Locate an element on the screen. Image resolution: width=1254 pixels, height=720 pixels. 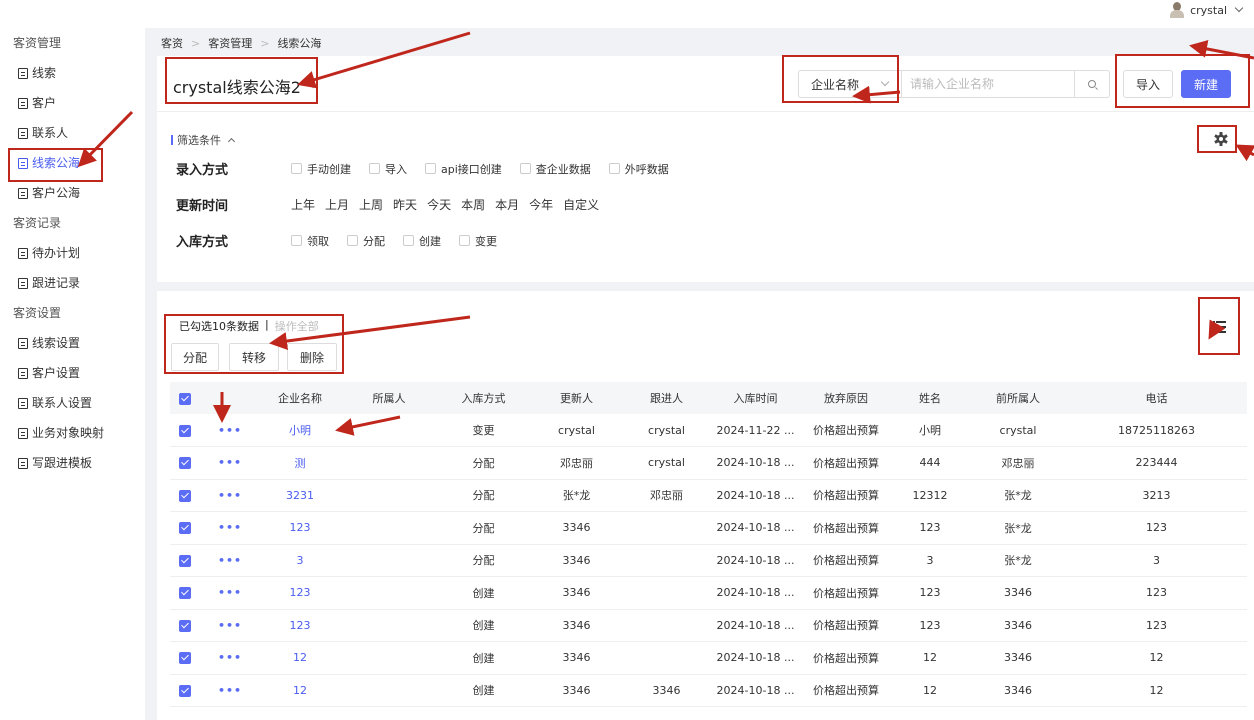
column-header: 更新人 is located at coordinates (576, 398).